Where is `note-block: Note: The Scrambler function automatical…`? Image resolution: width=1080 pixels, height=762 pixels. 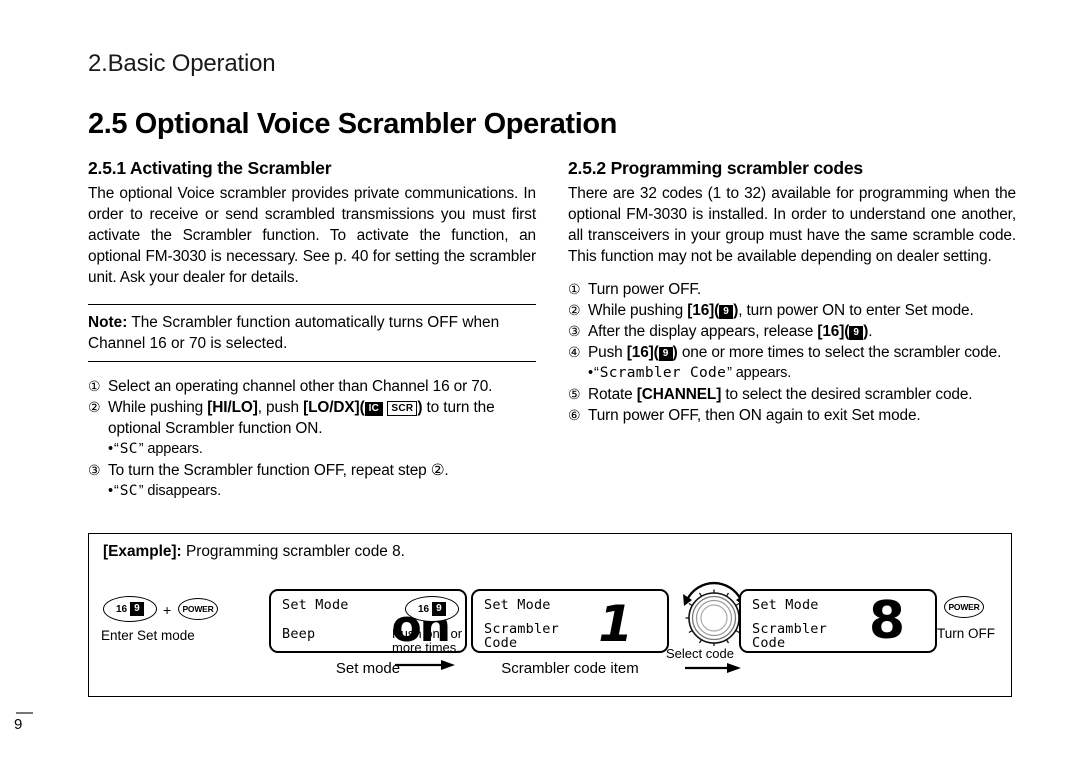 note-block: Note: The Scrambler function automatical… is located at coordinates (312, 333).